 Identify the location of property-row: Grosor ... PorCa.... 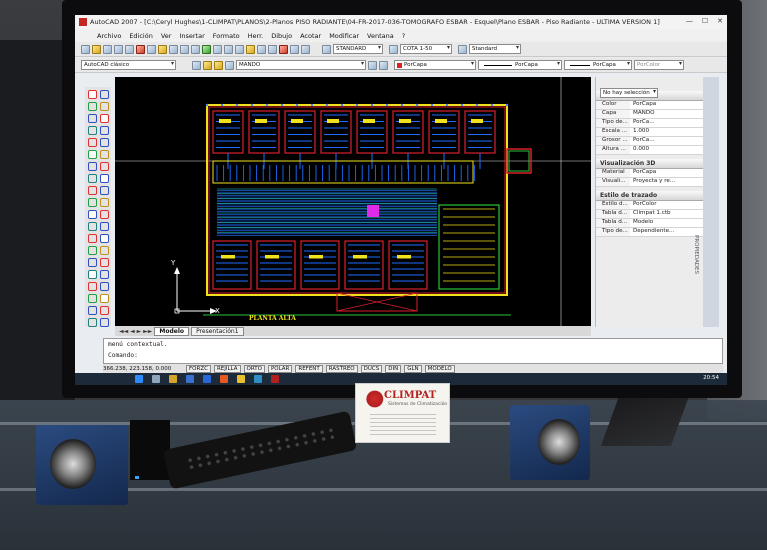
(657, 141).